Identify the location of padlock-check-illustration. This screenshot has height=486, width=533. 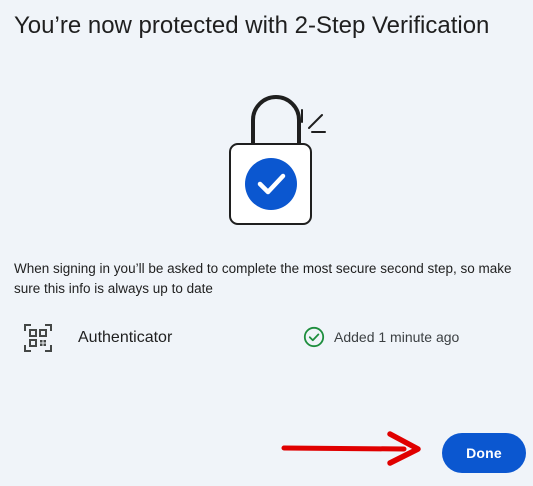
(279, 160).